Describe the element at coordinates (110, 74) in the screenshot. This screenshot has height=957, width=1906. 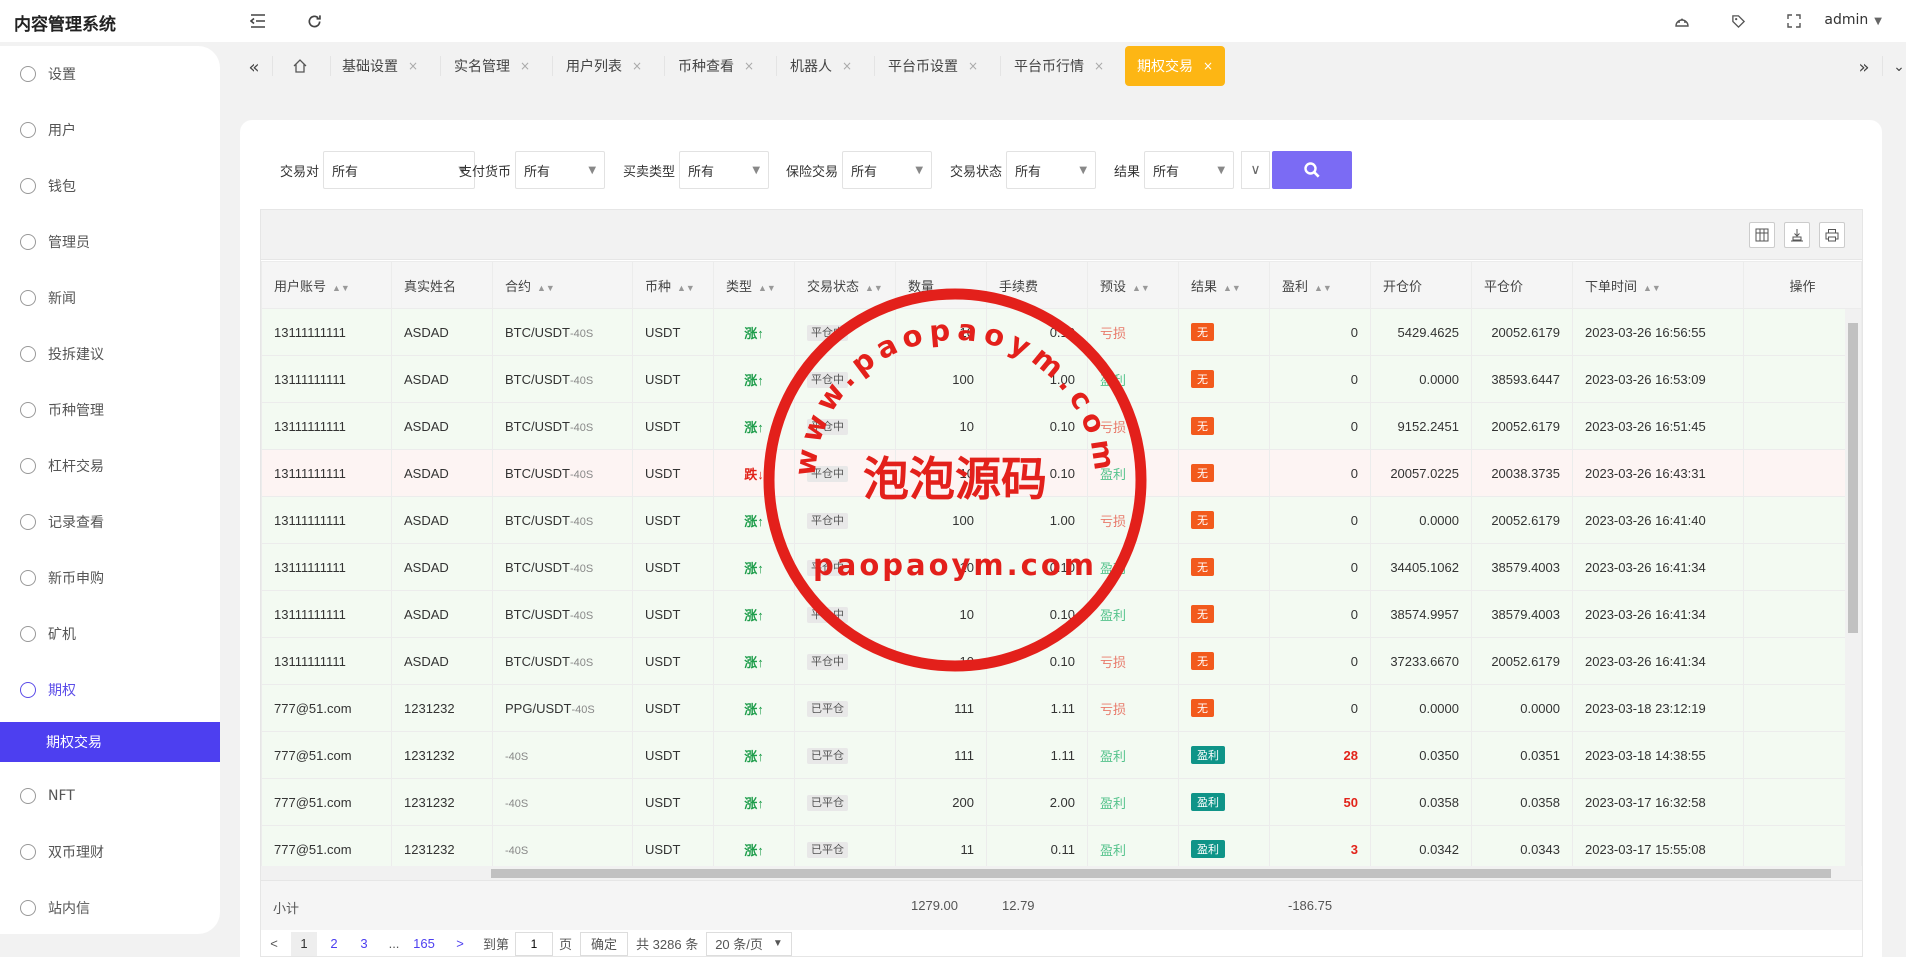
I see `sidebar-item-settings: 设置` at that location.